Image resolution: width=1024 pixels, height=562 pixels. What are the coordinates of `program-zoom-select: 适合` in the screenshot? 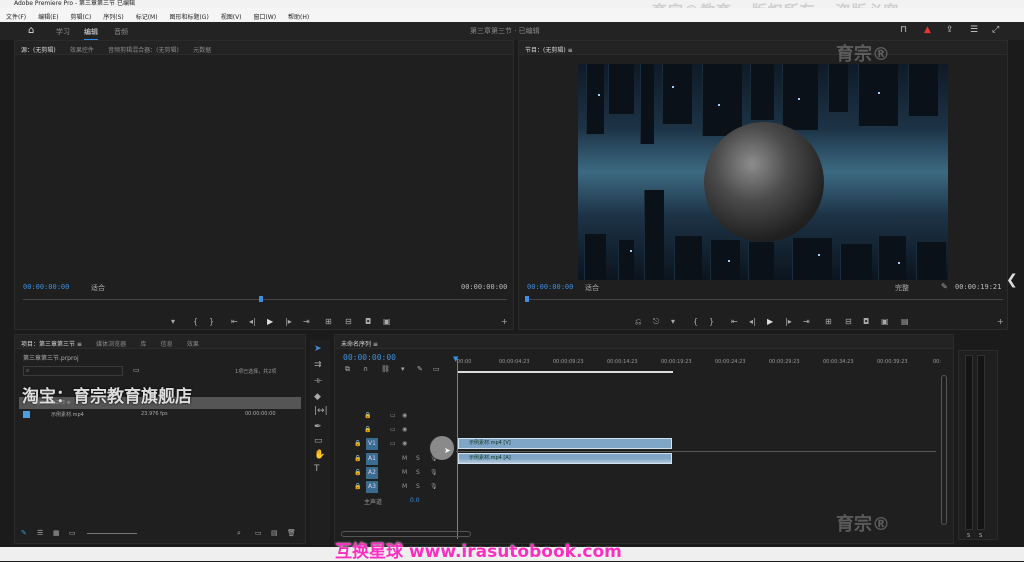 It's located at (592, 288).